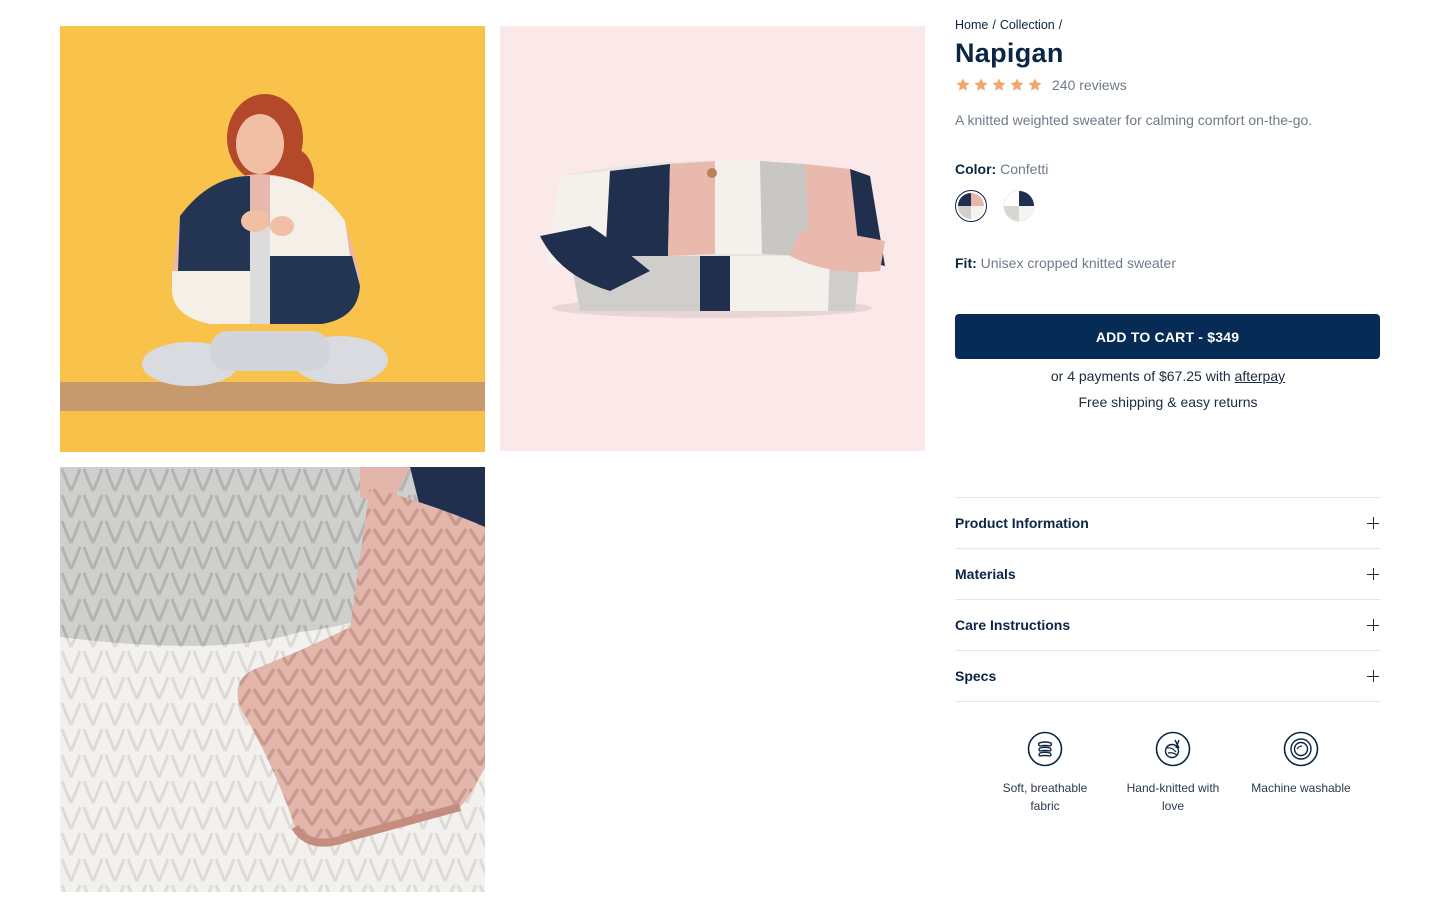  I want to click on color-swatches, so click(1168, 206).